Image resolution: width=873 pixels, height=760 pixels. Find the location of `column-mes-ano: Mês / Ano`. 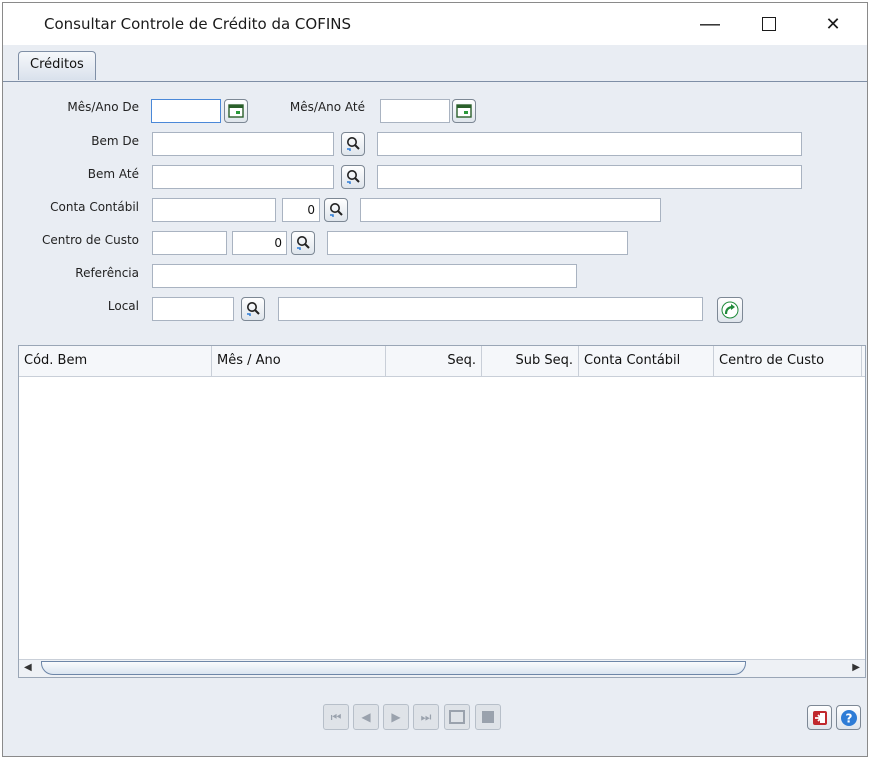

column-mes-ano: Mês / Ano is located at coordinates (299, 361).